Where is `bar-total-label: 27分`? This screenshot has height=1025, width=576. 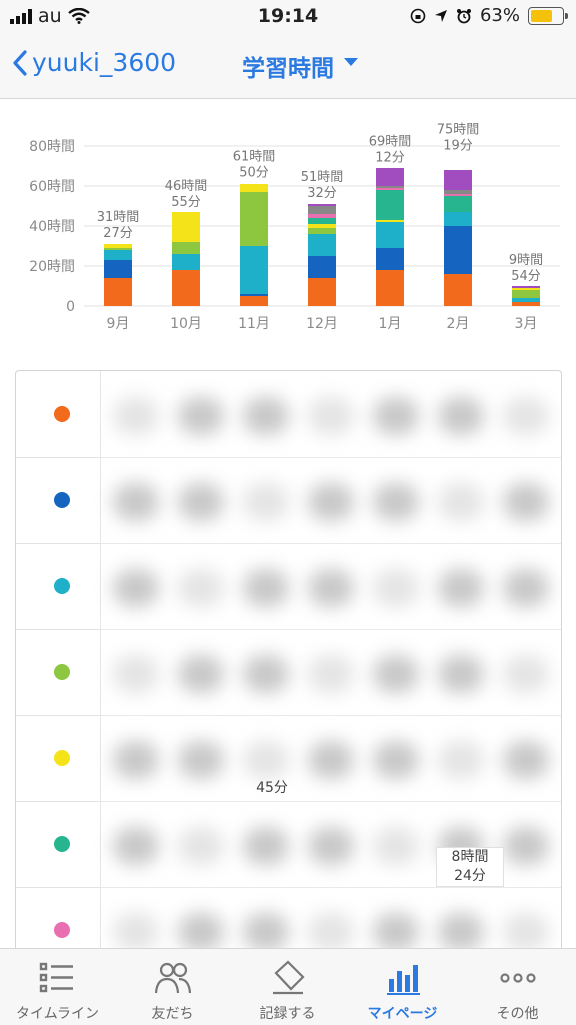 bar-total-label: 27分 is located at coordinates (118, 233).